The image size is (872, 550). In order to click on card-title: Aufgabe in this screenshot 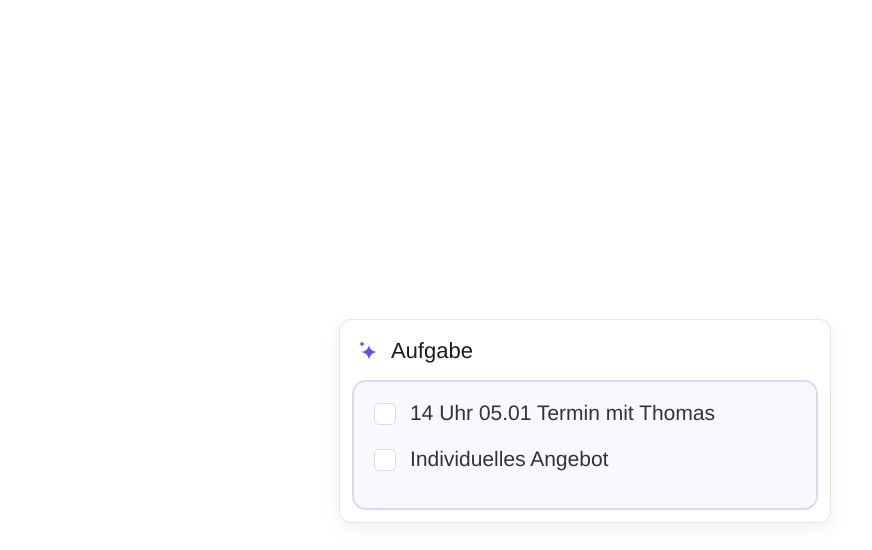, I will do `click(432, 351)`.